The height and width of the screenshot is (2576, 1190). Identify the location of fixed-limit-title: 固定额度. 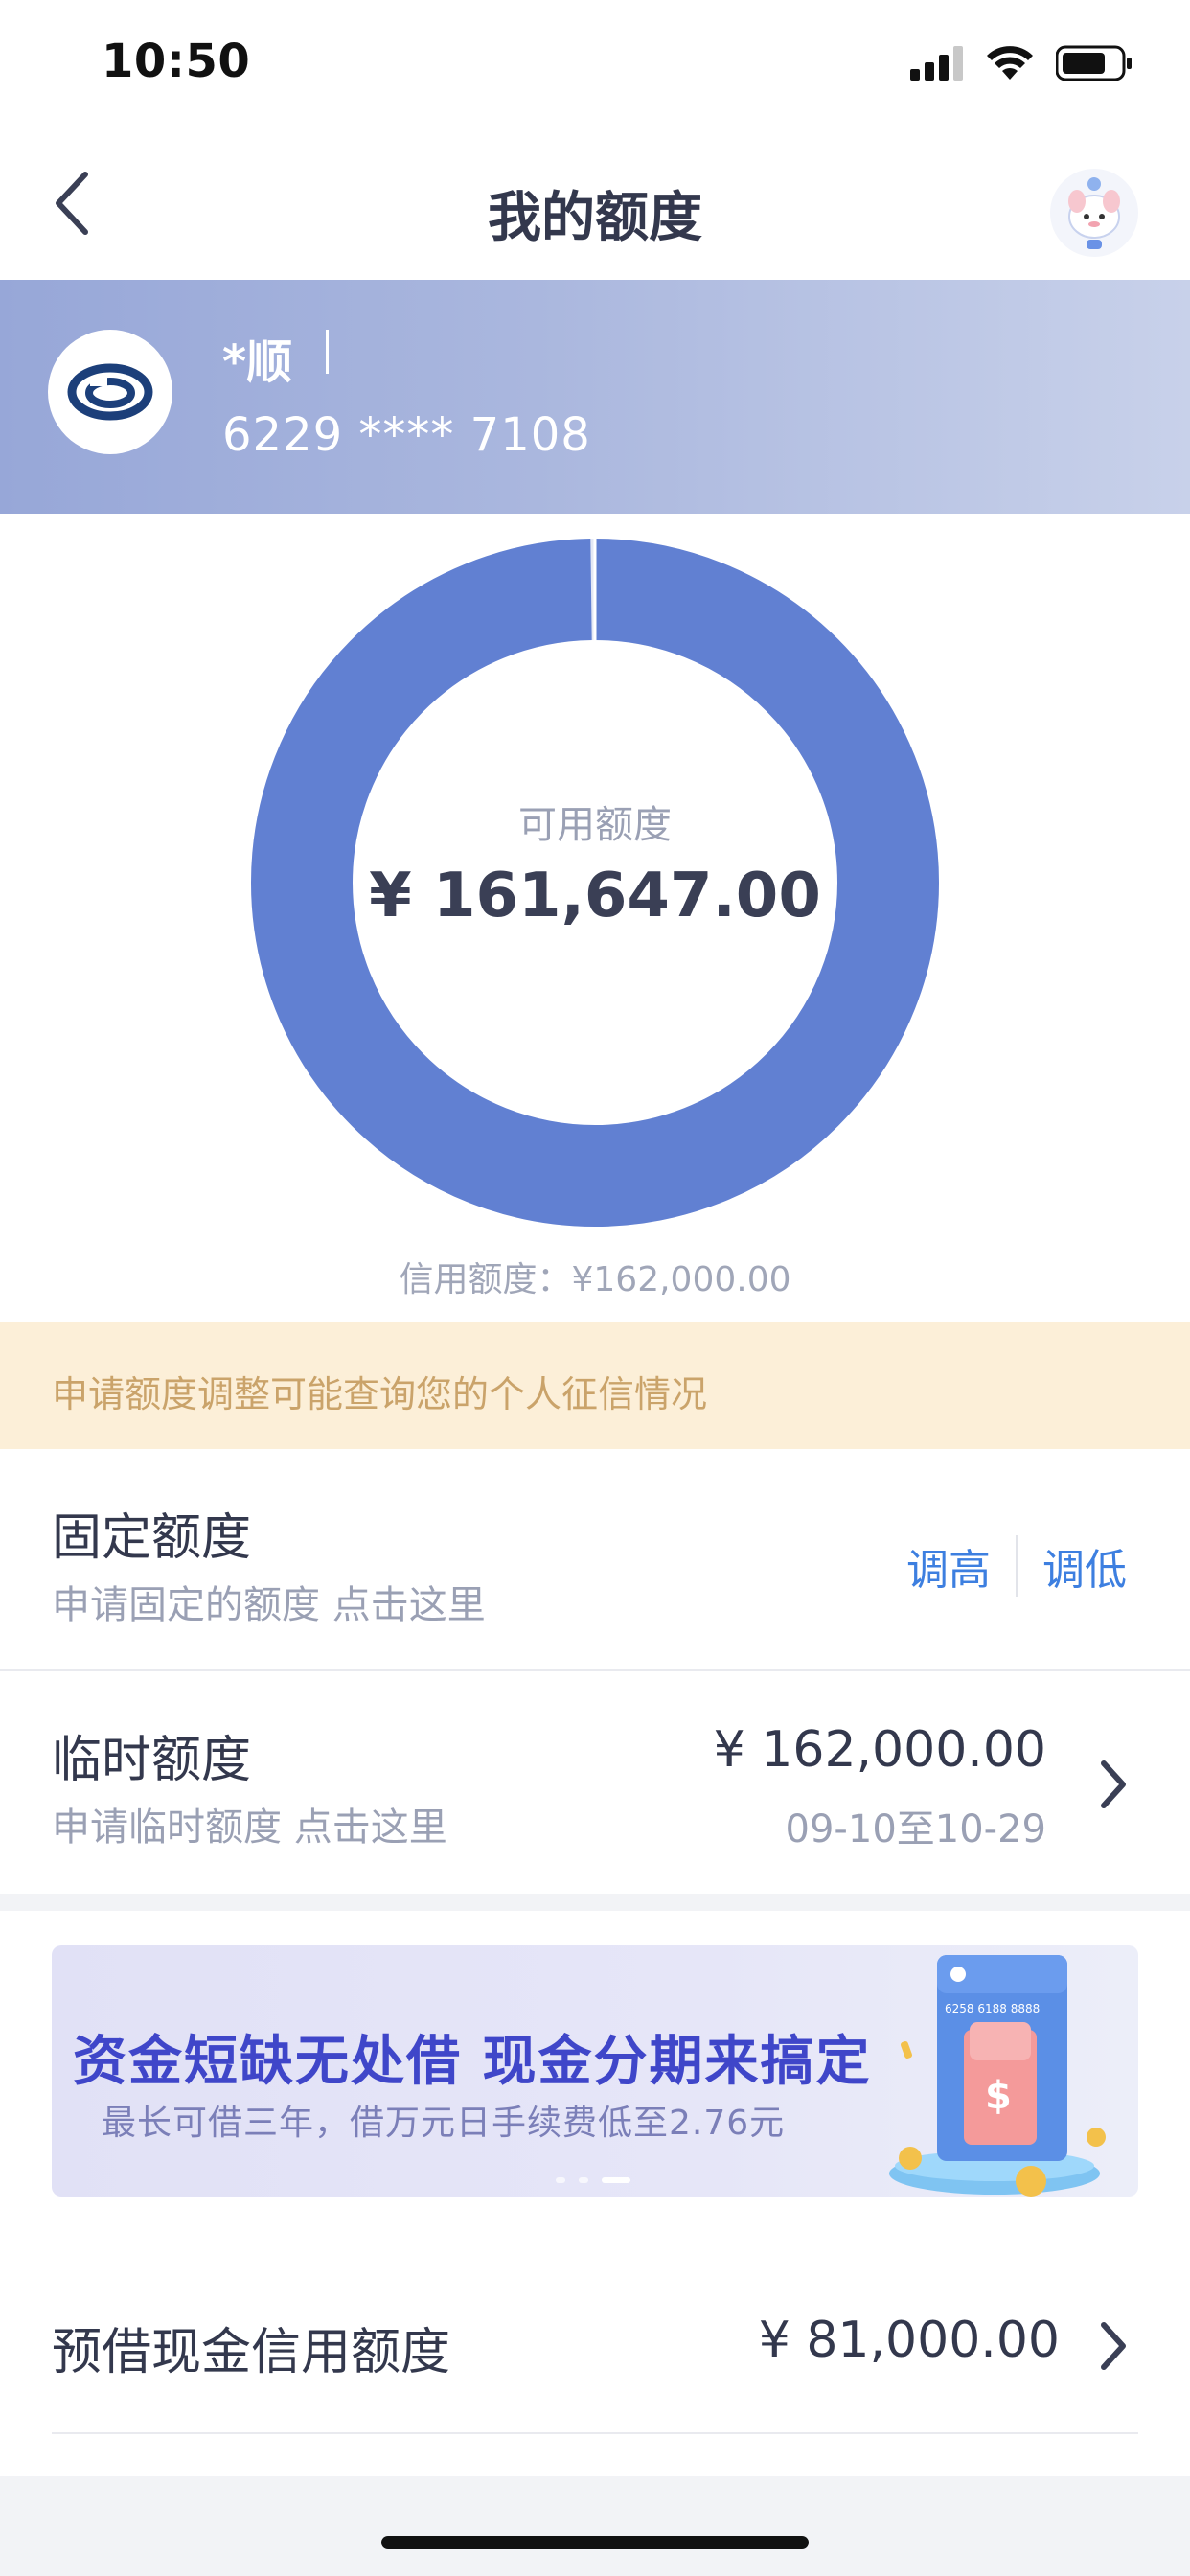
(152, 1538).